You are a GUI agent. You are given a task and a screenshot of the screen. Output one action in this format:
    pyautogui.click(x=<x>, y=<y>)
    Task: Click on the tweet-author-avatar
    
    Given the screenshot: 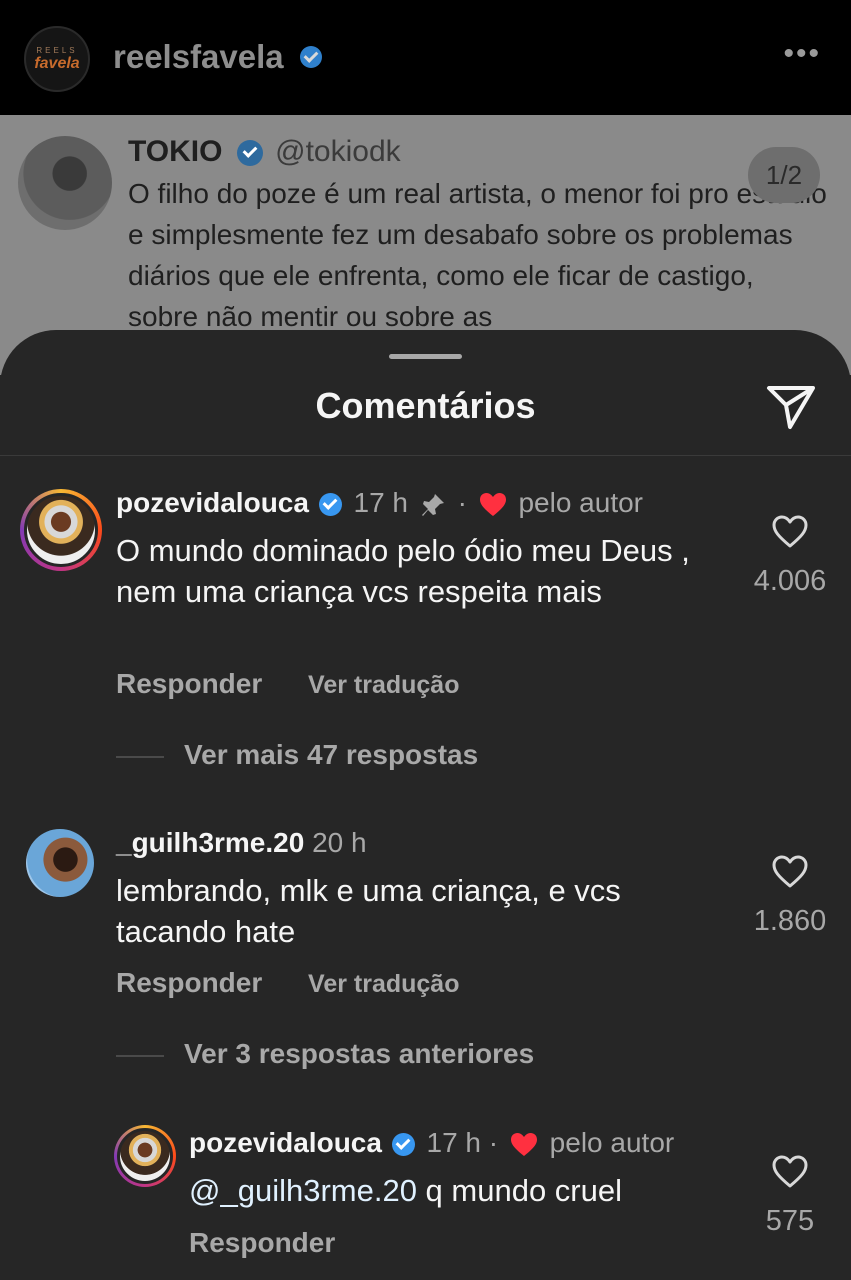 What is the action you would take?
    pyautogui.click(x=65, y=183)
    